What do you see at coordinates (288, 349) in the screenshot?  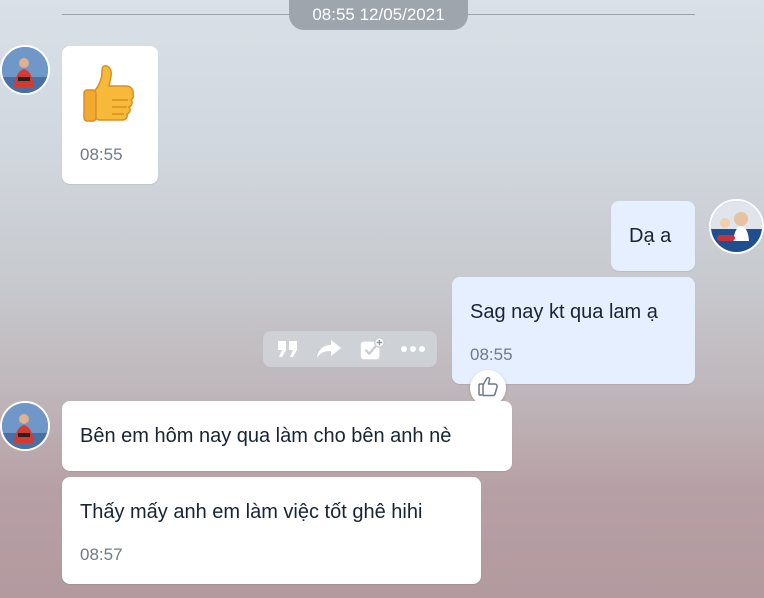 I see `quote-icon` at bounding box center [288, 349].